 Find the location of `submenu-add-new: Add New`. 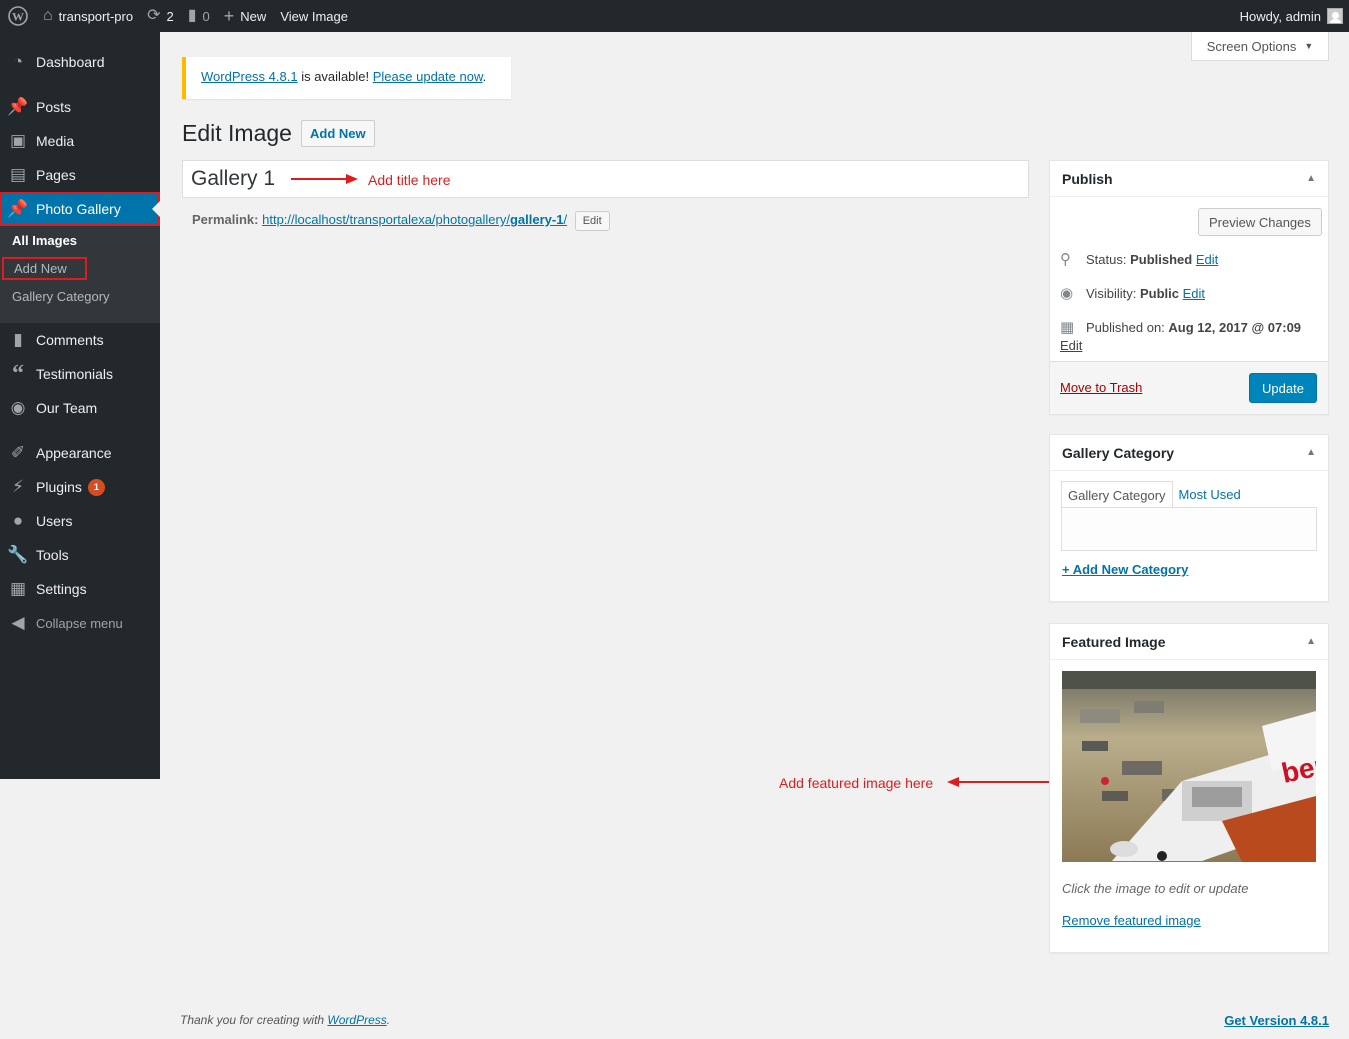

submenu-add-new: Add New is located at coordinates (44, 268).